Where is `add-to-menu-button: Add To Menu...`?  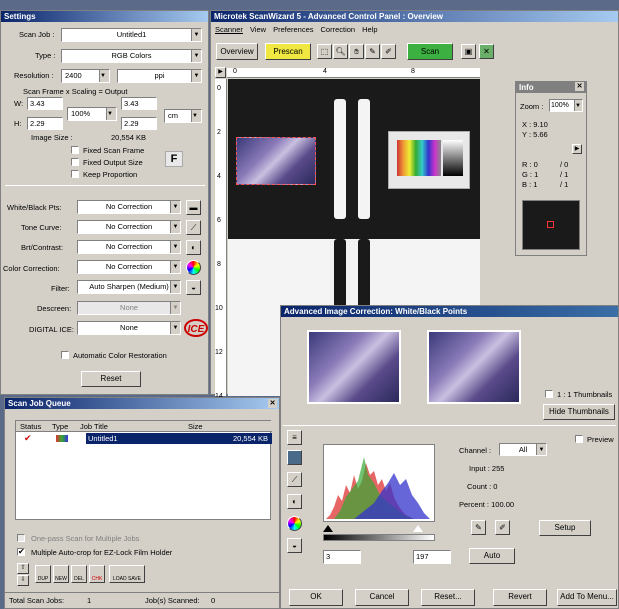
add-to-menu-button: Add To Menu... is located at coordinates (587, 597).